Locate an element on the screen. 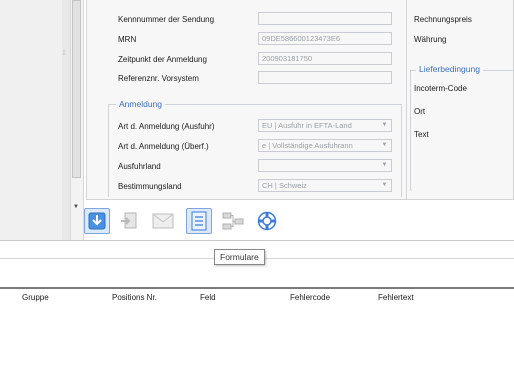 The height and width of the screenshot is (372, 514). bestimmungsland-label: Bestimmungsland is located at coordinates (150, 186).